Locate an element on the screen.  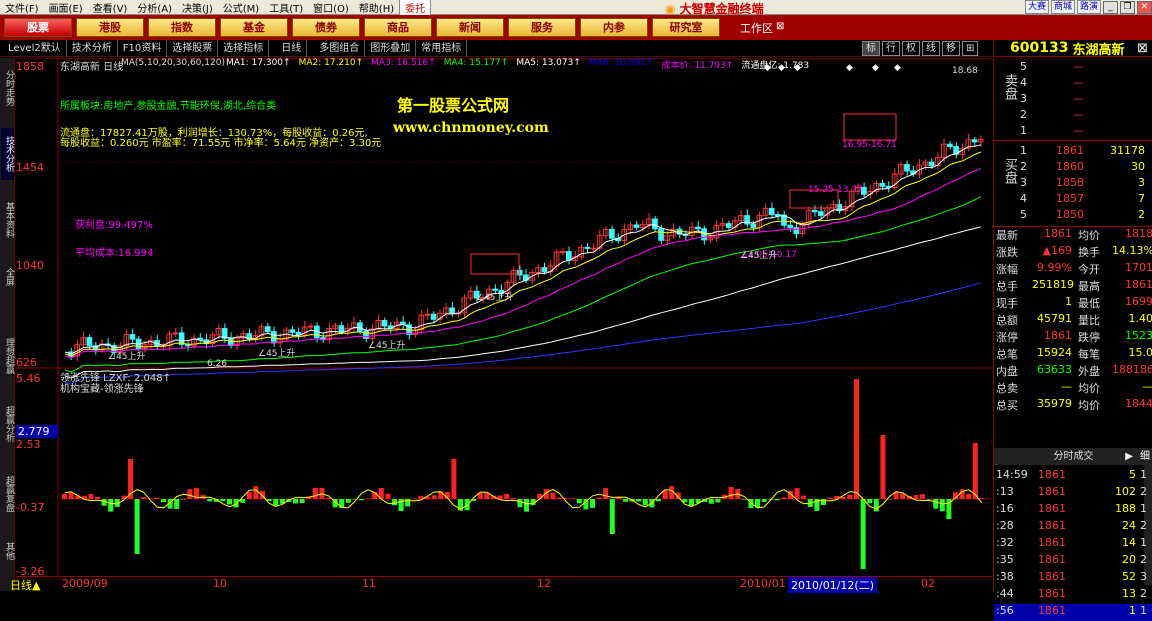
sell-order-row: 3— is located at coordinates (1073, 100).